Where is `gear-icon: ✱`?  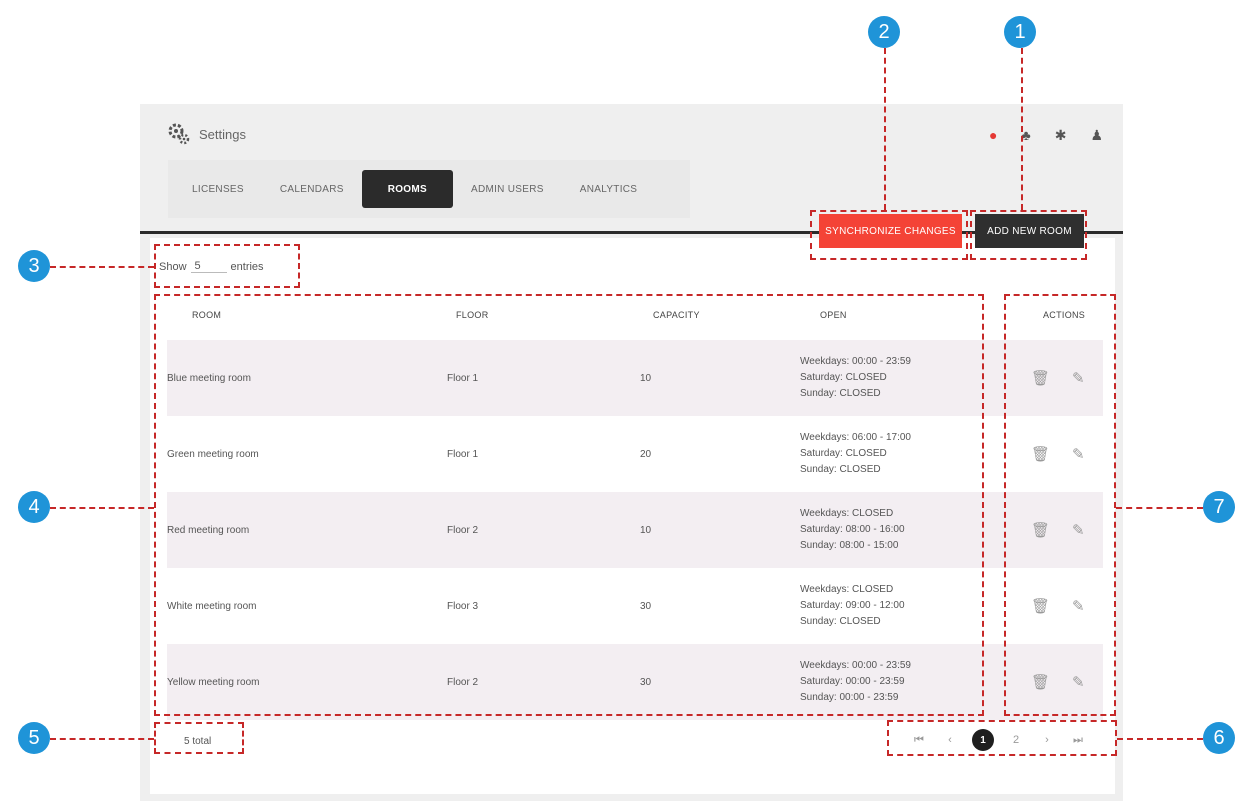 gear-icon: ✱ is located at coordinates (1061, 135).